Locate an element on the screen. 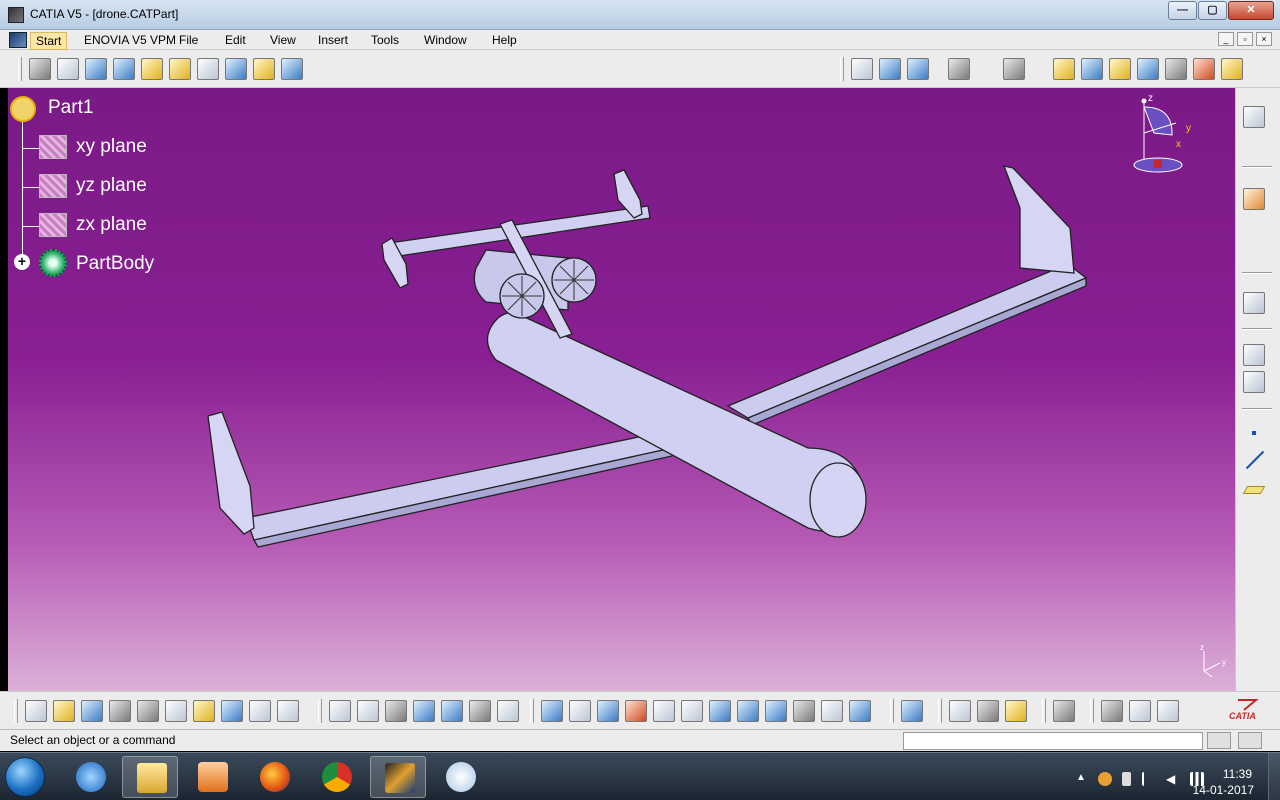  undo-icon is located at coordinates (232, 711).